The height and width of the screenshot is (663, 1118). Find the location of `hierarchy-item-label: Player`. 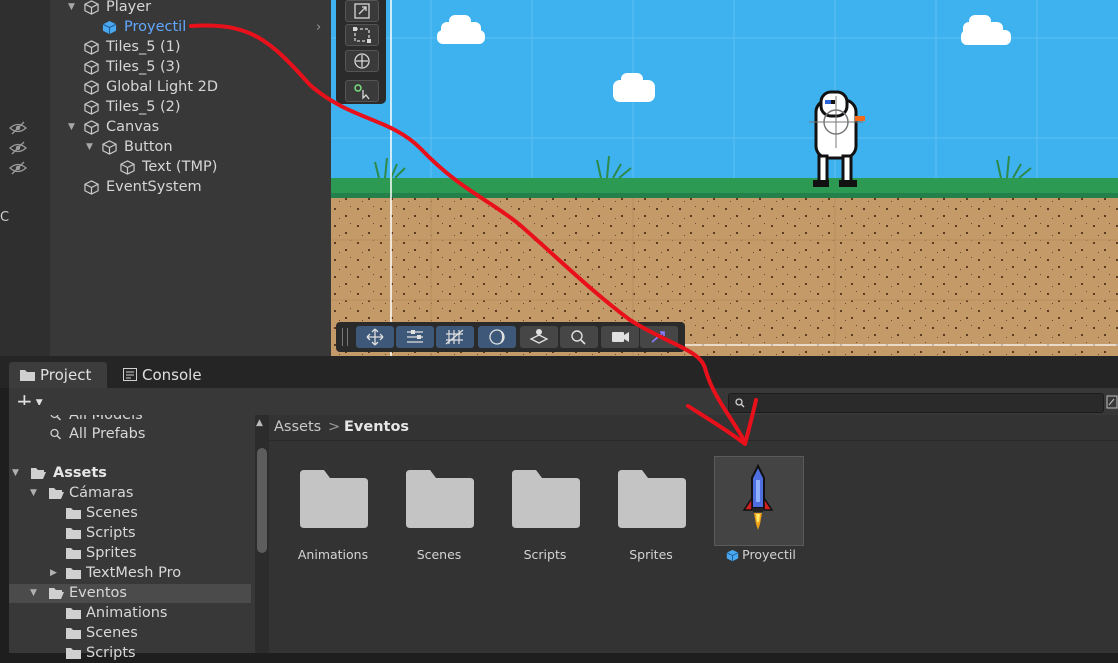

hierarchy-item-label: Player is located at coordinates (129, 7).